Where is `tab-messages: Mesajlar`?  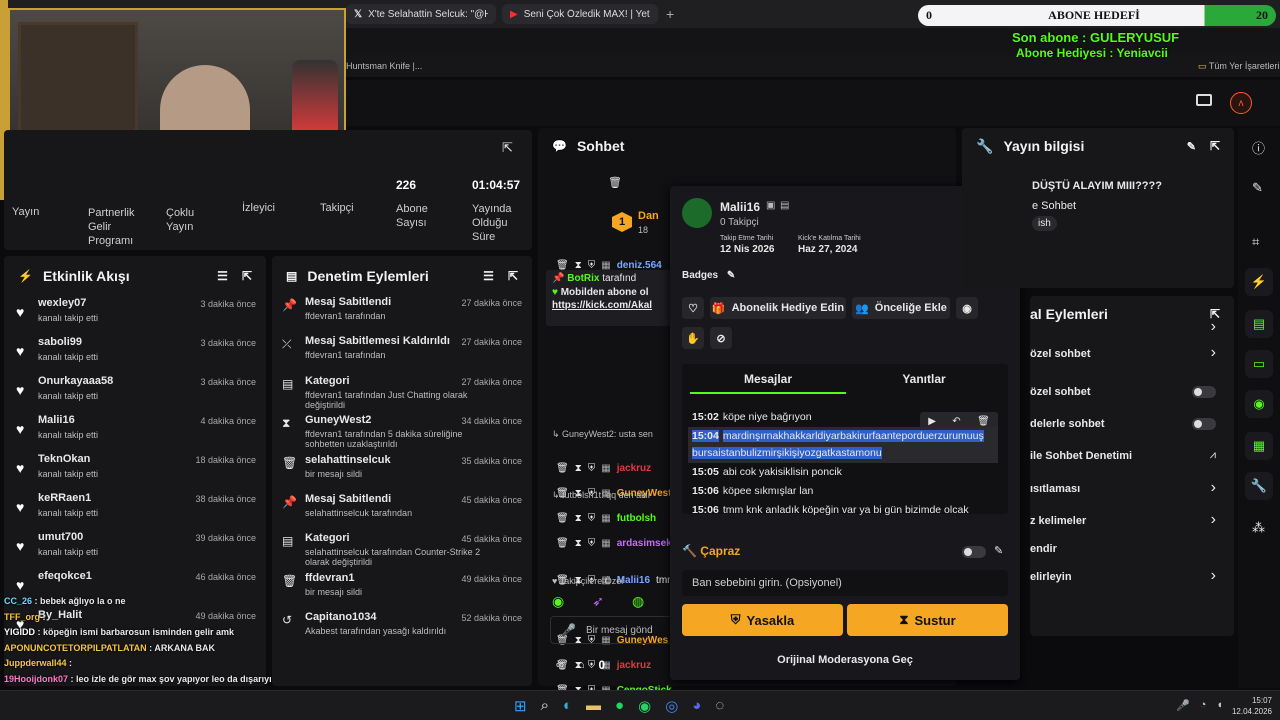
tab-messages: Mesajlar is located at coordinates (768, 383).